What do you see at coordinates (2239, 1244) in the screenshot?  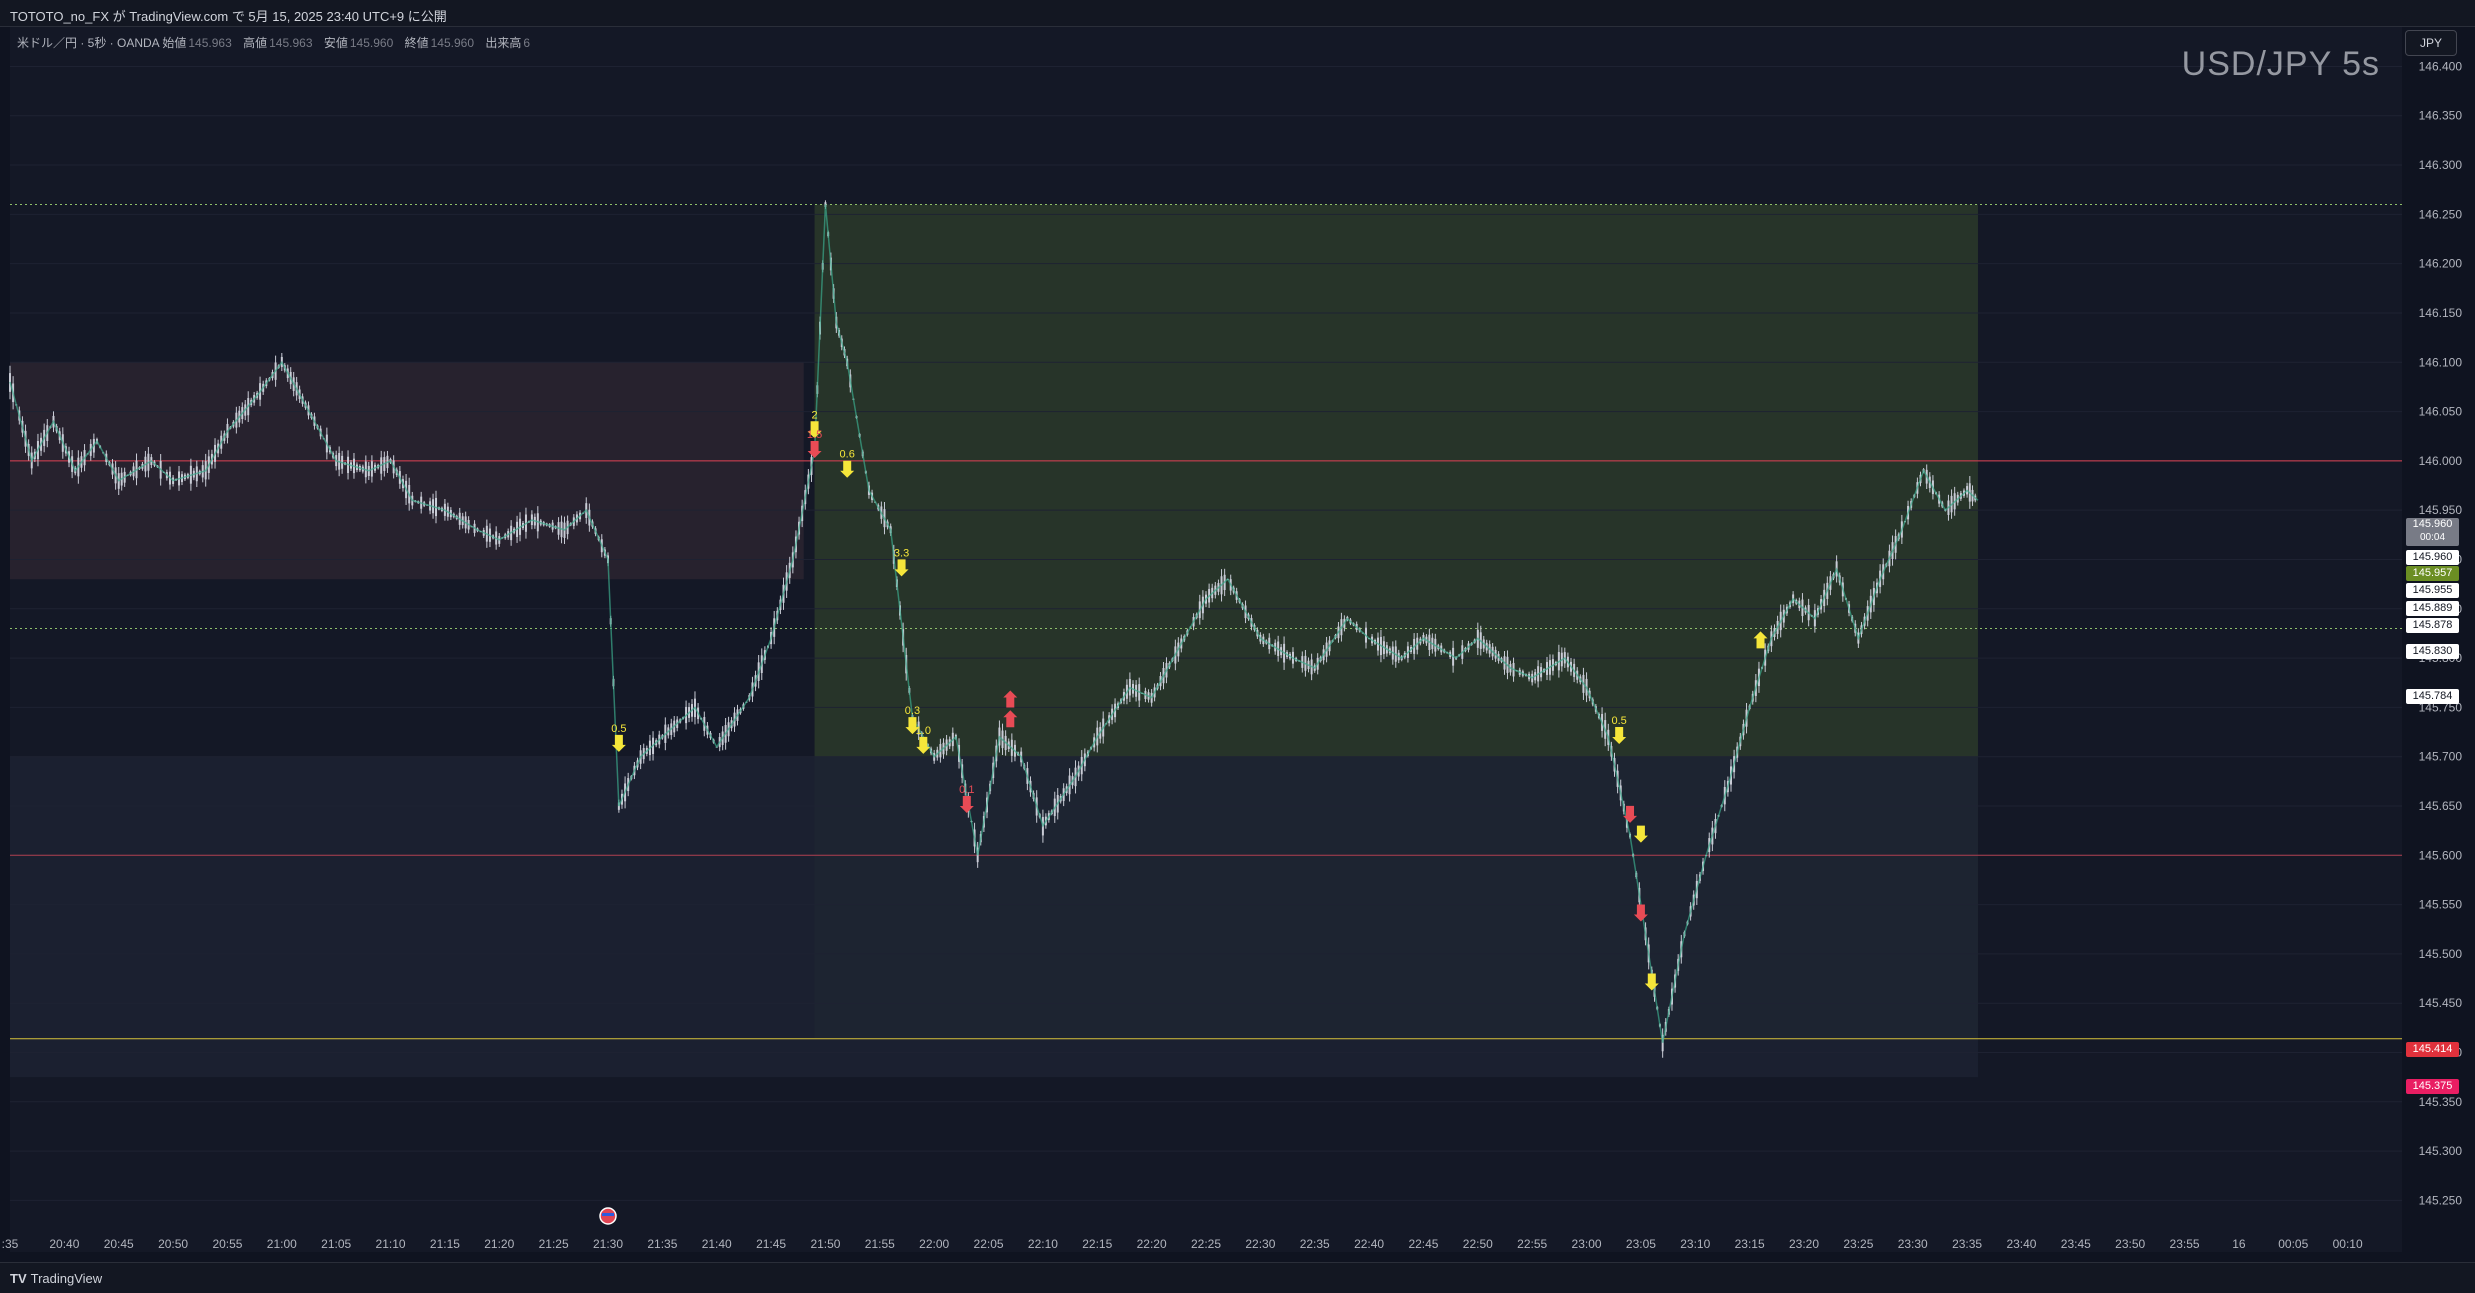 I see `x-tick-label: 16` at bounding box center [2239, 1244].